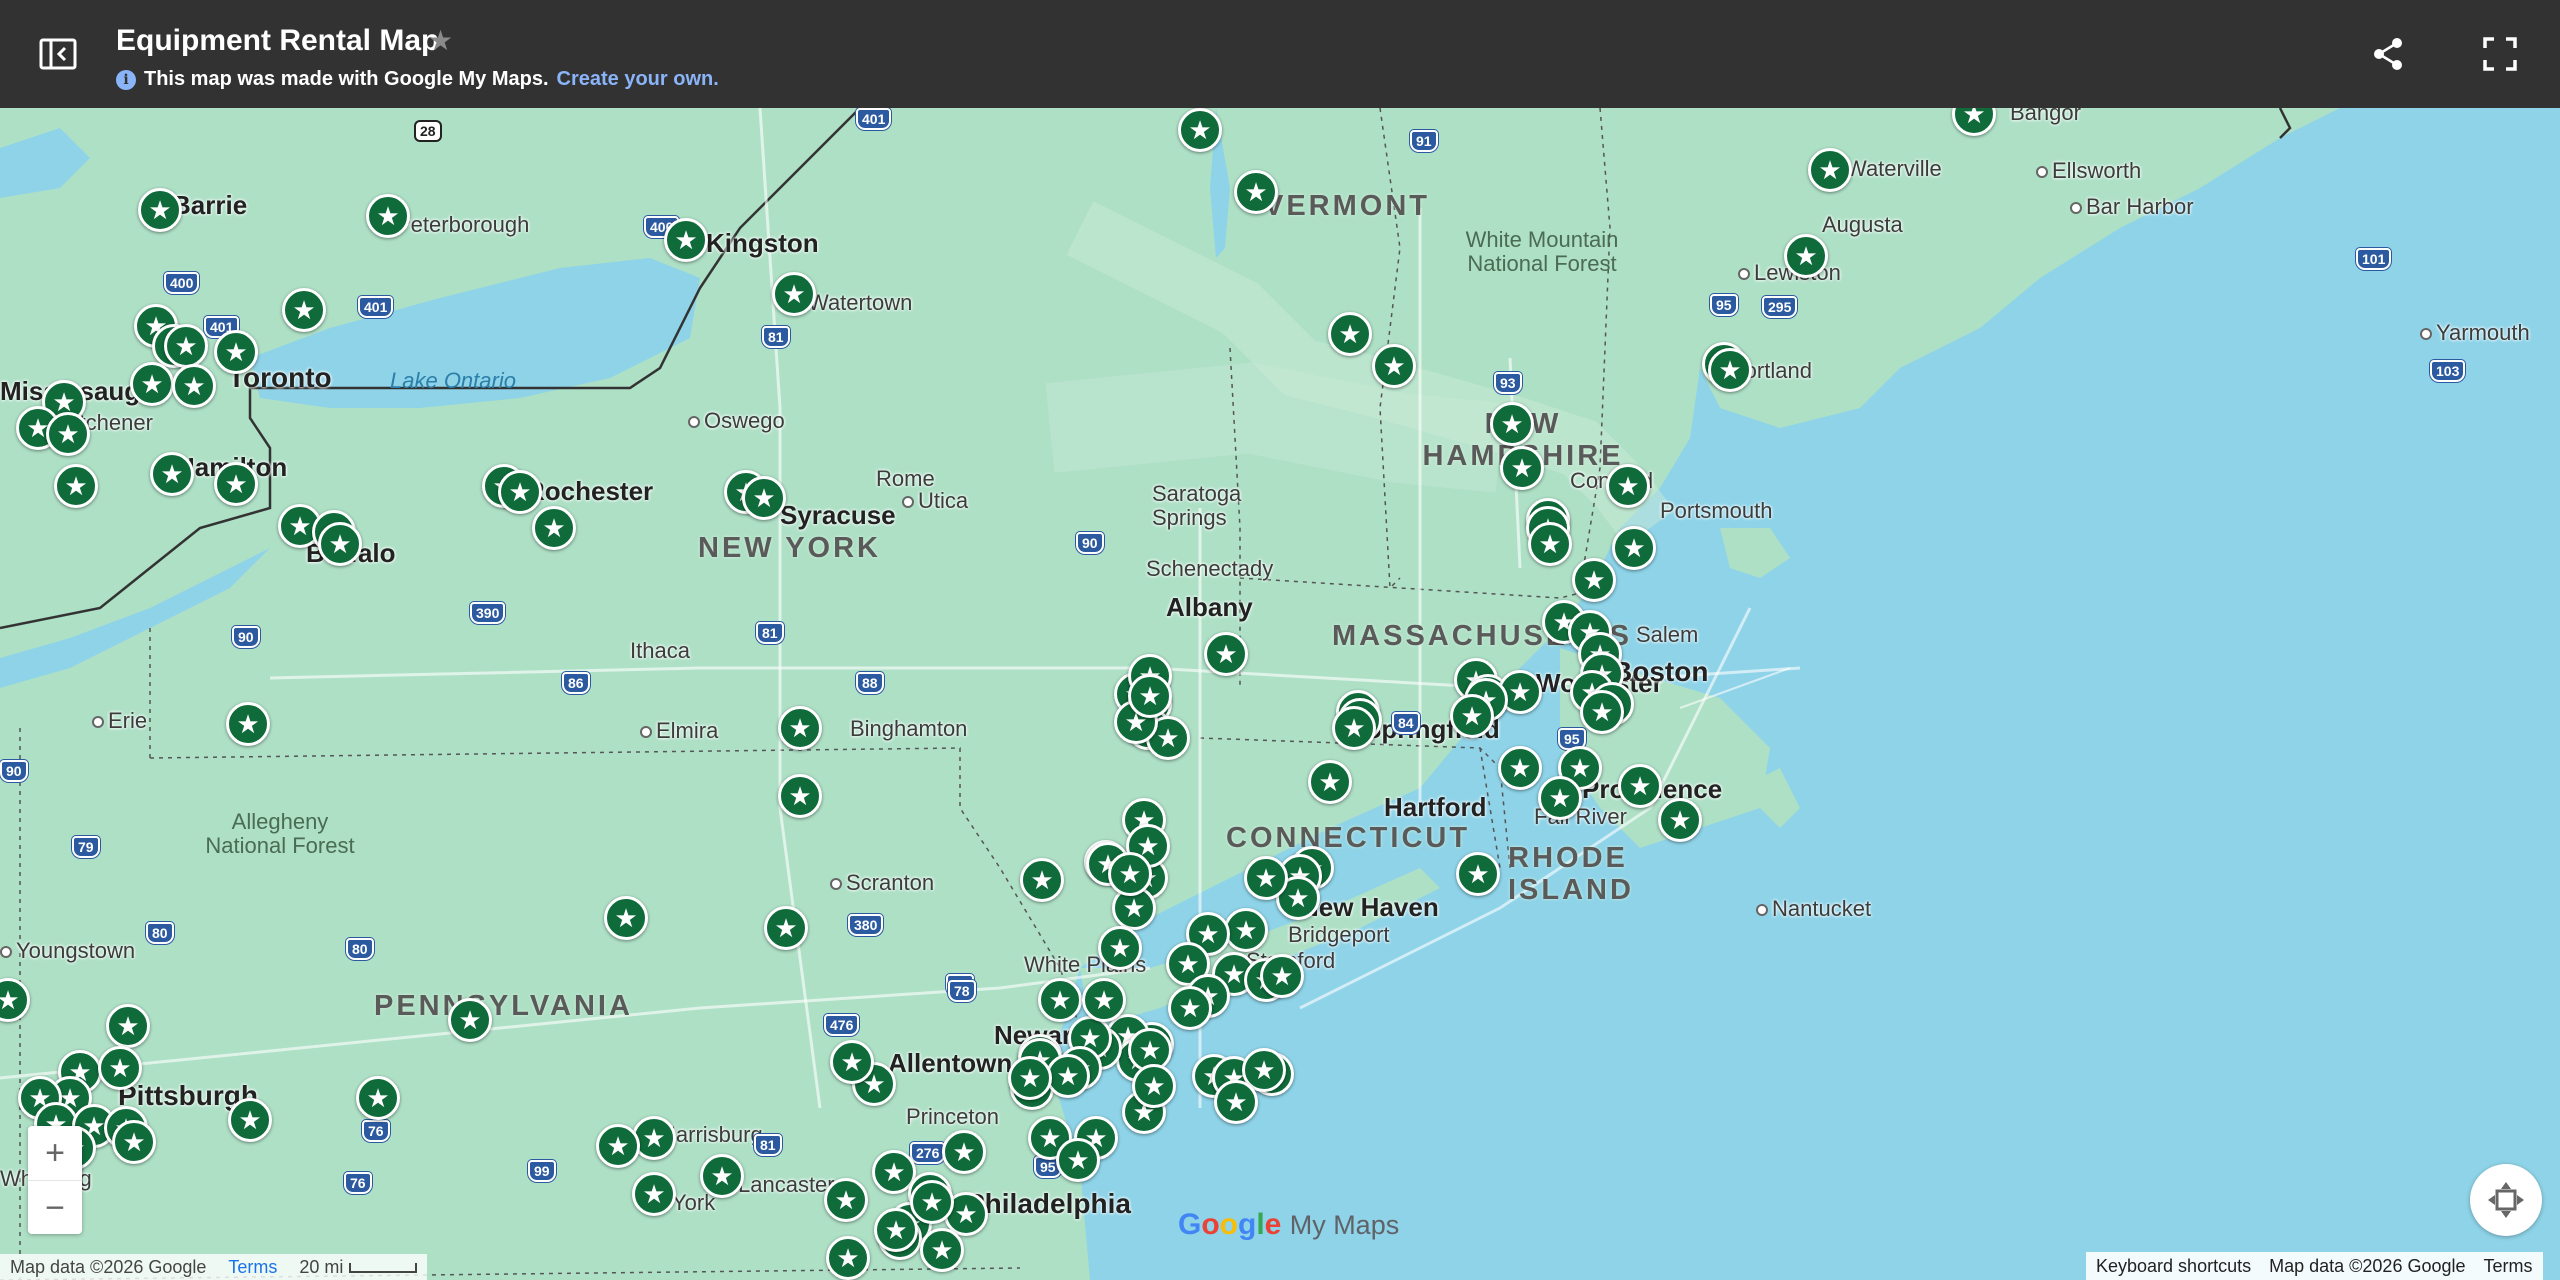  I want to click on highway-shield: 28, so click(428, 131).